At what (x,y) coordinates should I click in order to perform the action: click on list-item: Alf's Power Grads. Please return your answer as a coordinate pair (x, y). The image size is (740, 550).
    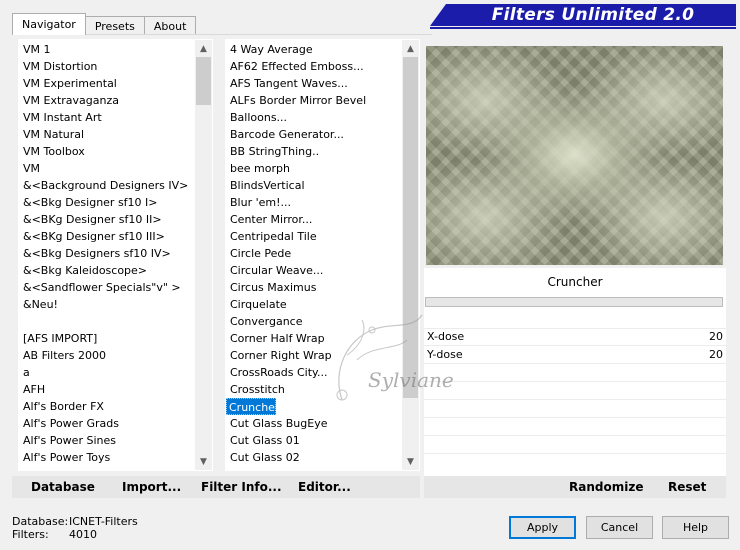
    Looking at the image, I should click on (115, 423).